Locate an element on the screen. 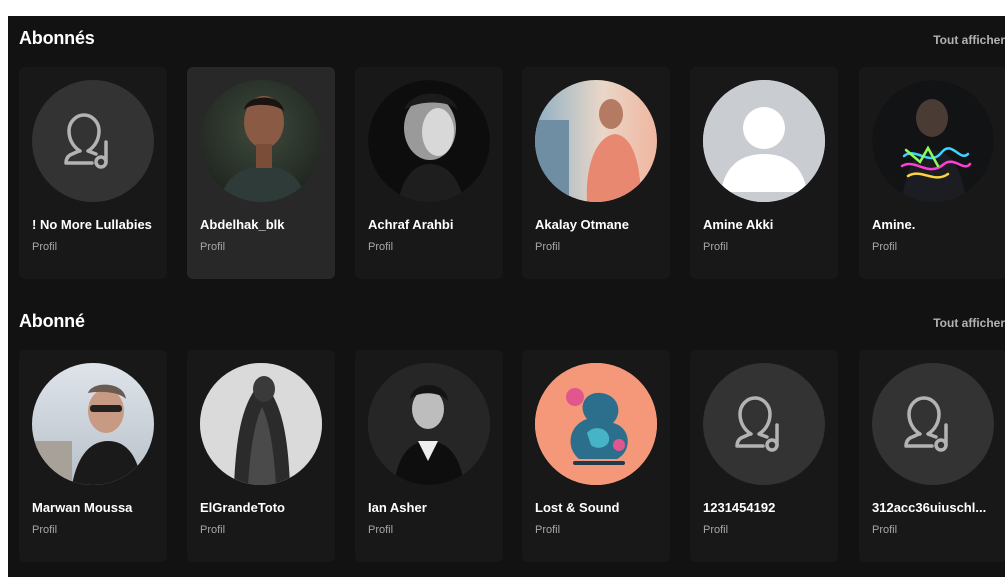 The width and height of the screenshot is (1005, 577). profile-name: Lost & Sound is located at coordinates (577, 507).